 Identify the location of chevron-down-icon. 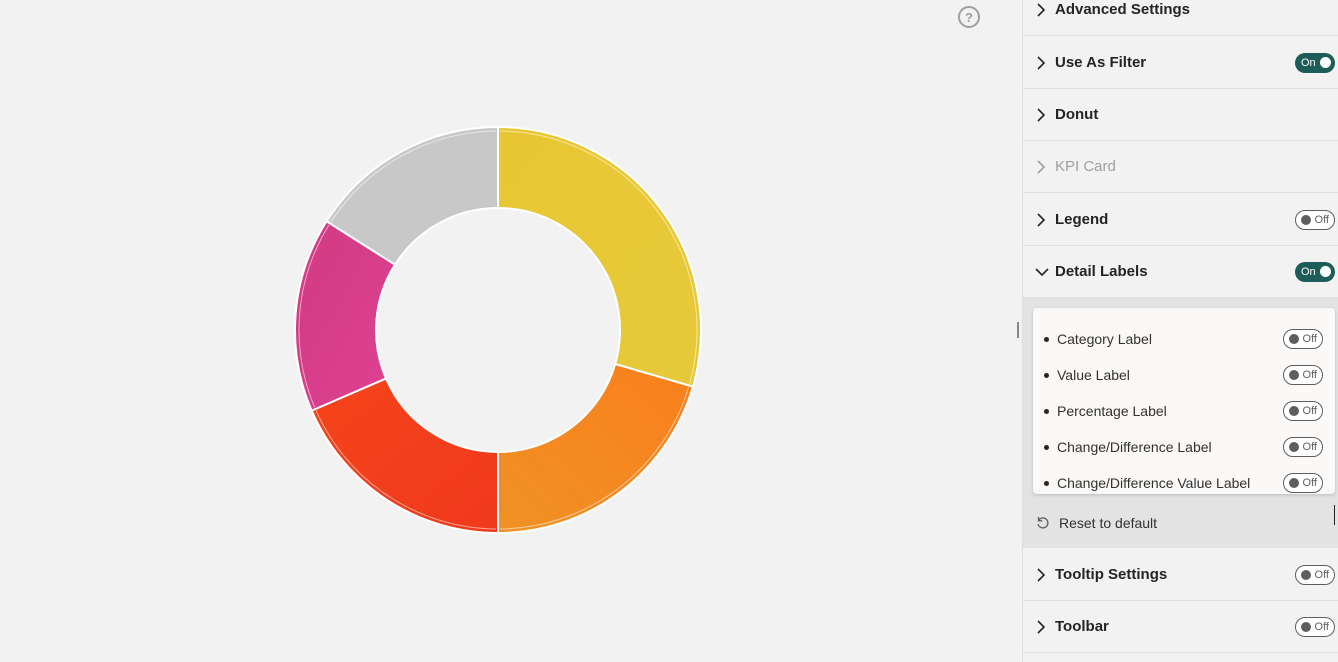
(1042, 271).